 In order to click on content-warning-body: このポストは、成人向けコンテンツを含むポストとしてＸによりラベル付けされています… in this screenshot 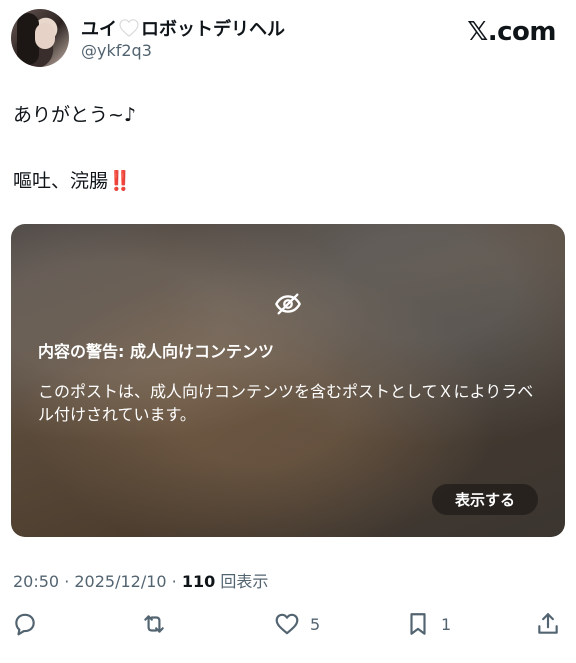, I will do `click(286, 403)`.